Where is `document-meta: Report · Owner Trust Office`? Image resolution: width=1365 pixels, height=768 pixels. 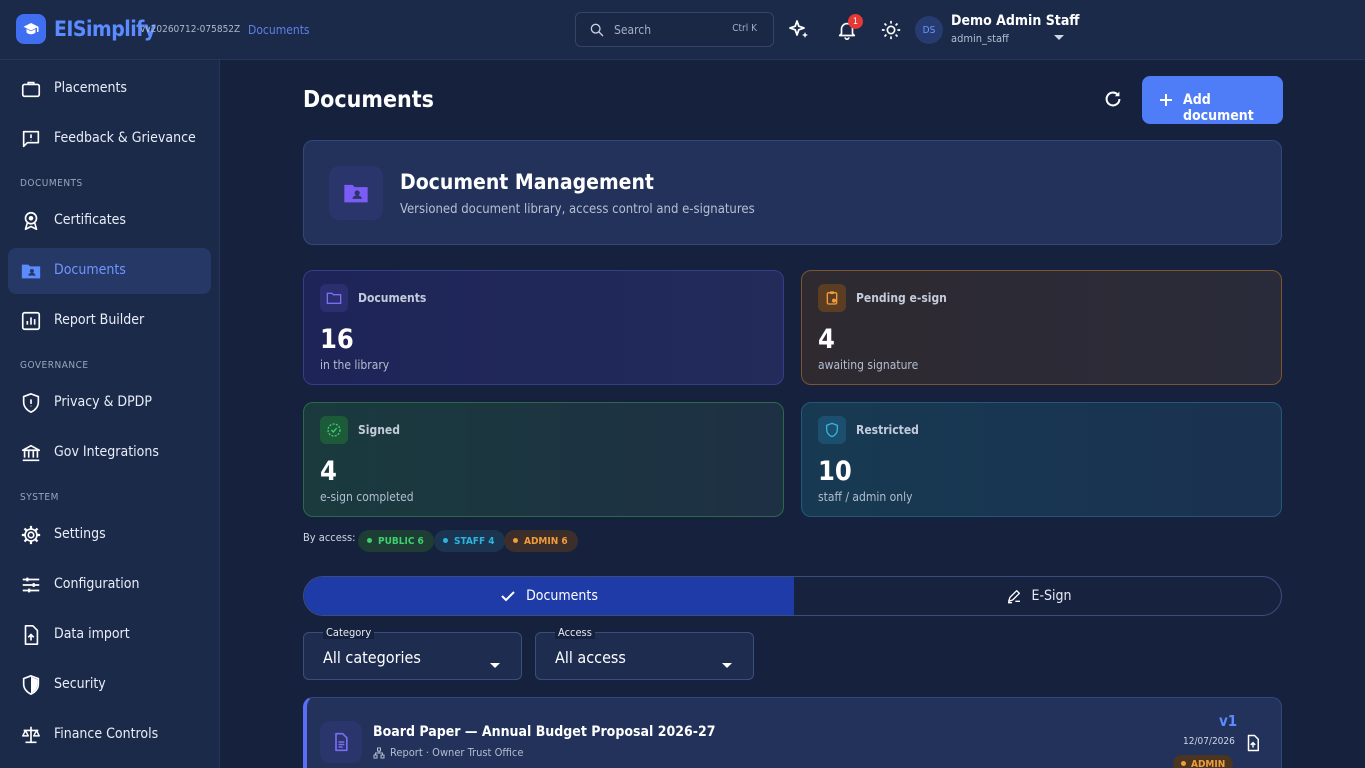 document-meta: Report · Owner Trust Office is located at coordinates (448, 752).